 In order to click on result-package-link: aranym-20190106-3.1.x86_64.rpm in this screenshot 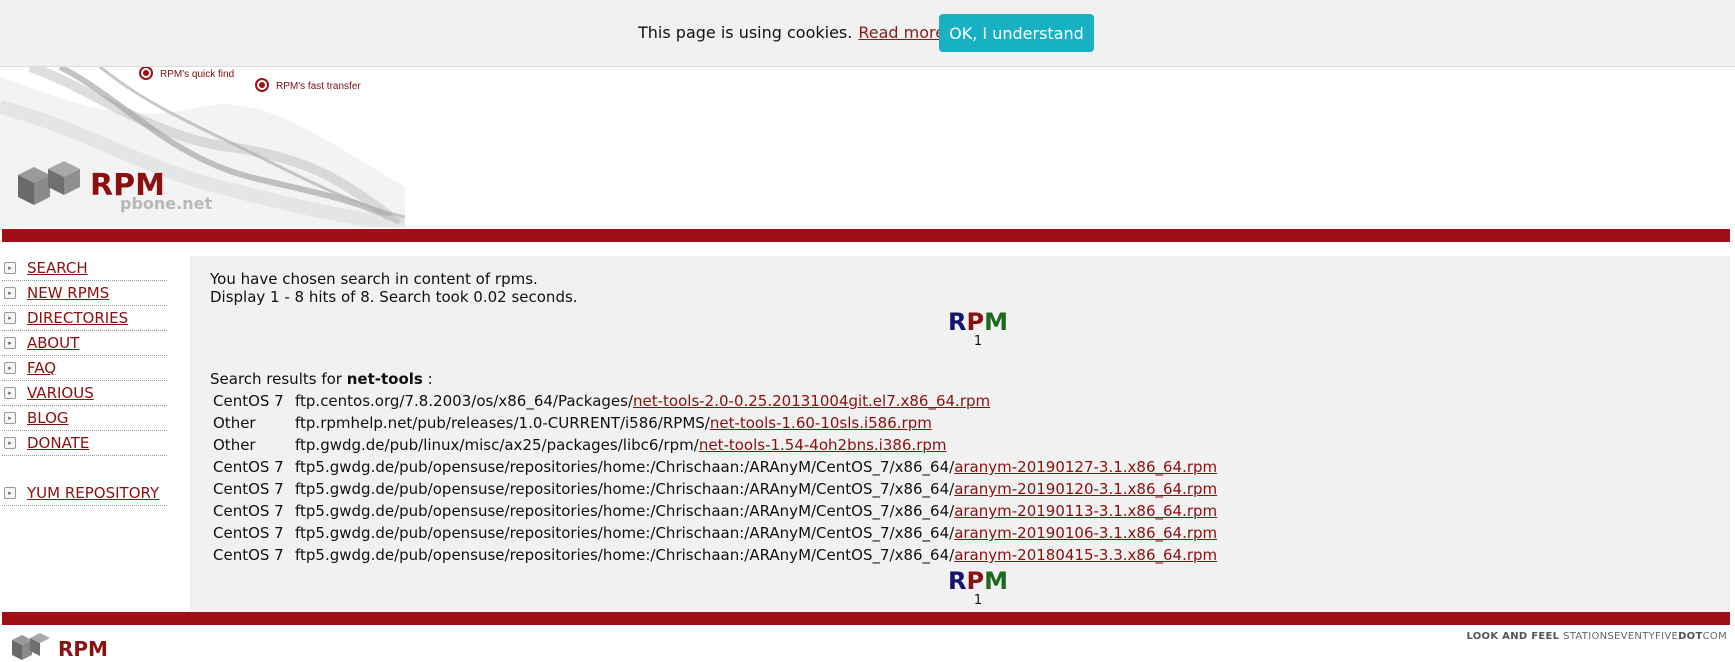, I will do `click(1085, 533)`.